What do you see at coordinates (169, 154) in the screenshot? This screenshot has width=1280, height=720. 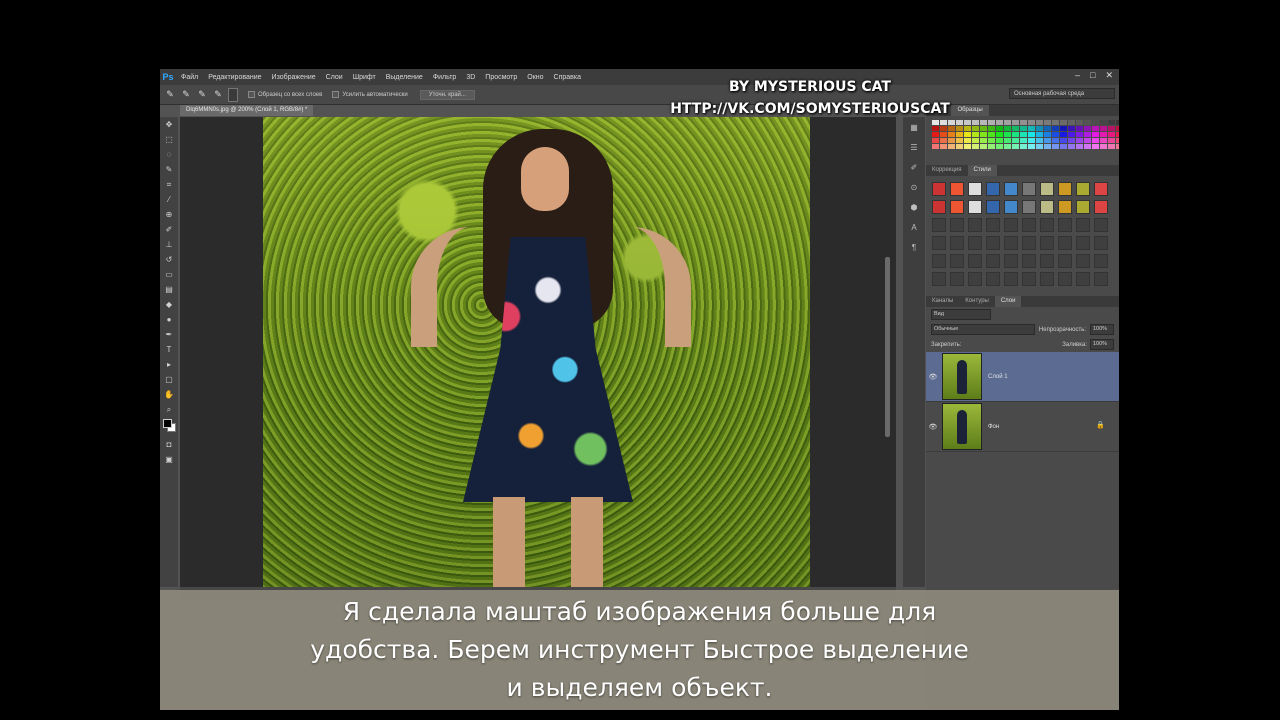 I see `lasso-tool-icon: ◌` at bounding box center [169, 154].